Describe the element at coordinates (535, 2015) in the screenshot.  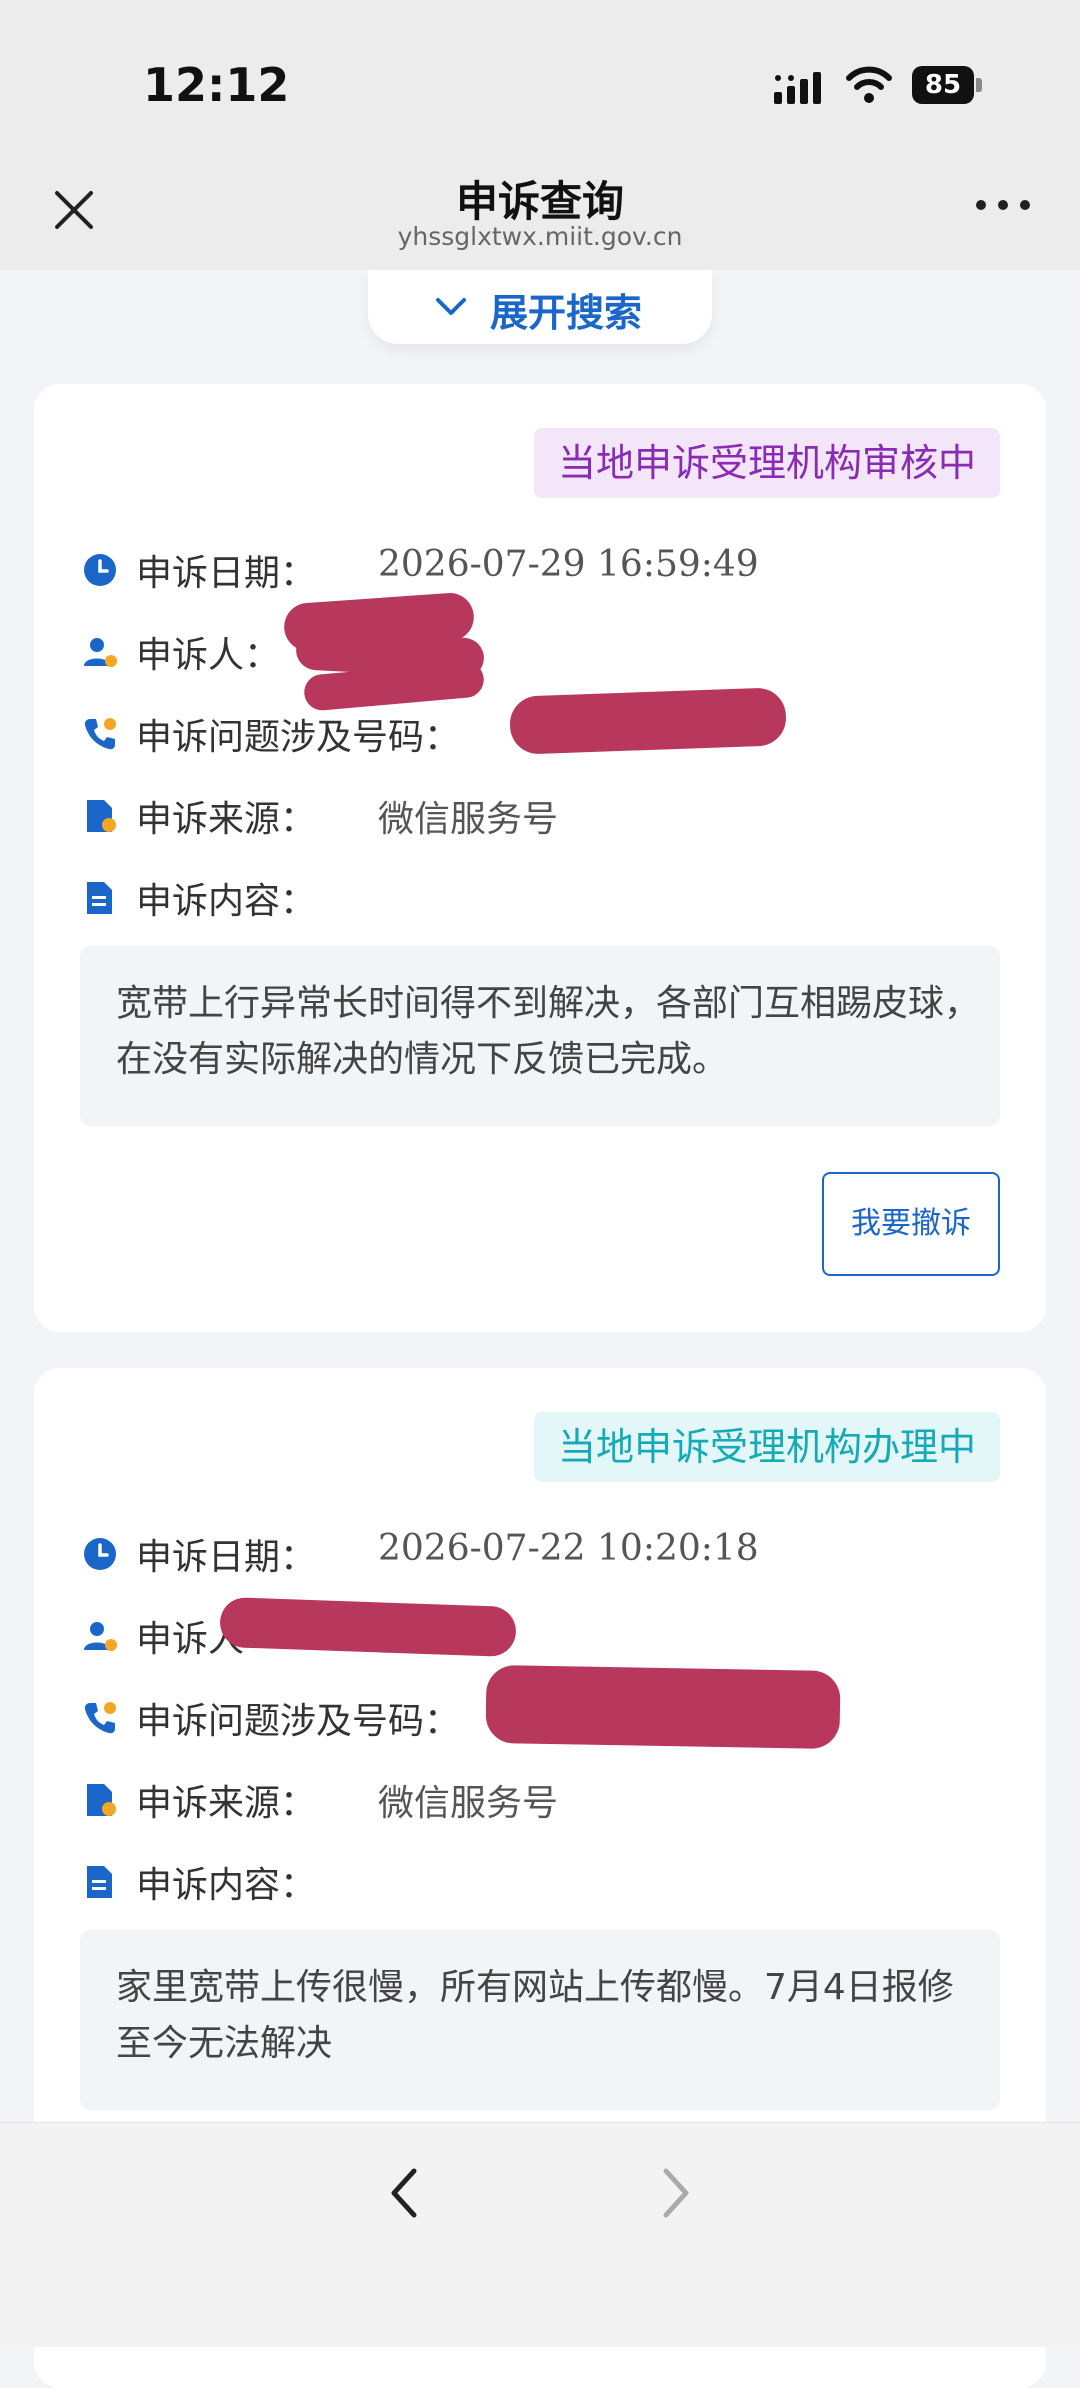
I see `content-text: 家里宽带上传很慢，所有网站上传都慢。7月4日报修至今无法解决` at that location.